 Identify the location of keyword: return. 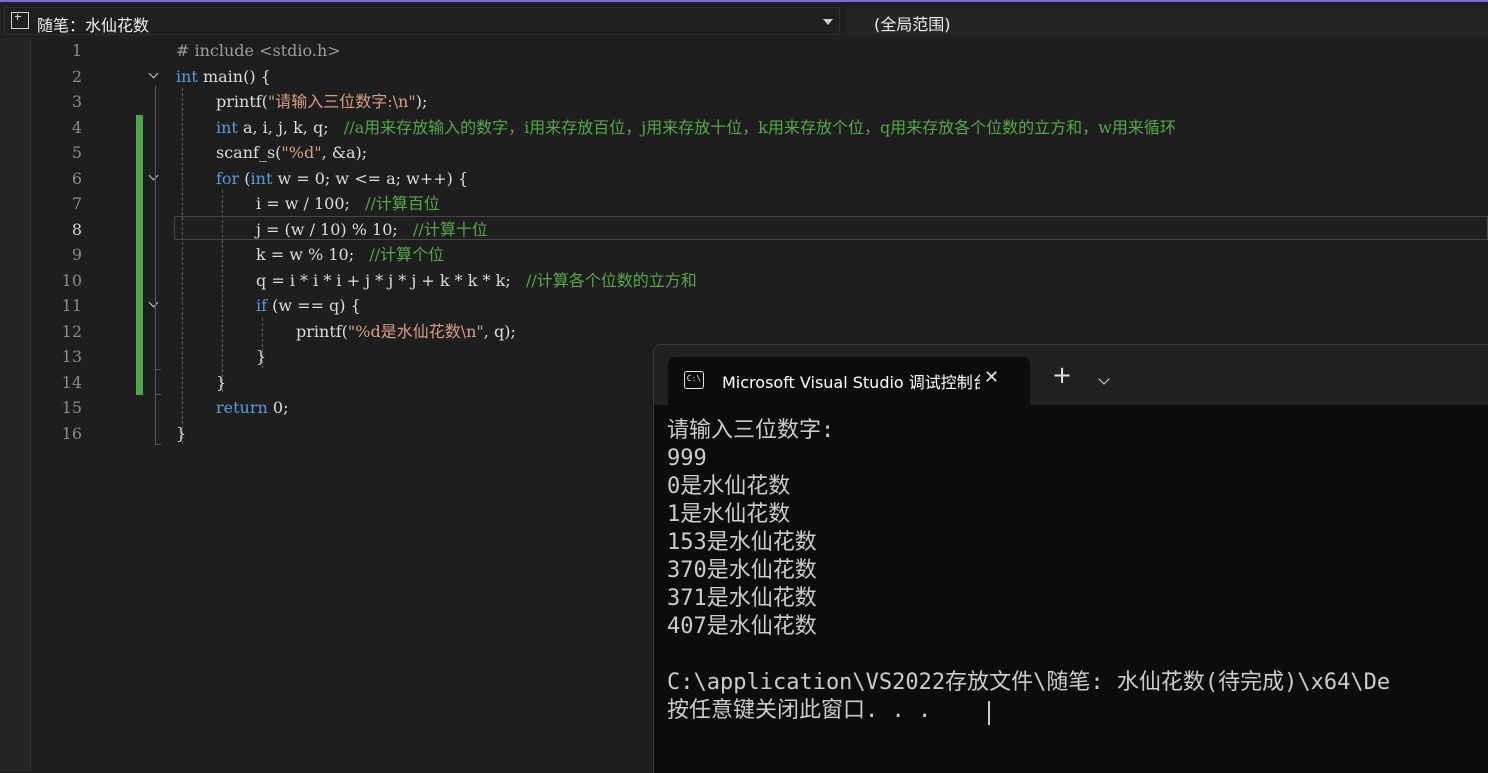
(242, 407).